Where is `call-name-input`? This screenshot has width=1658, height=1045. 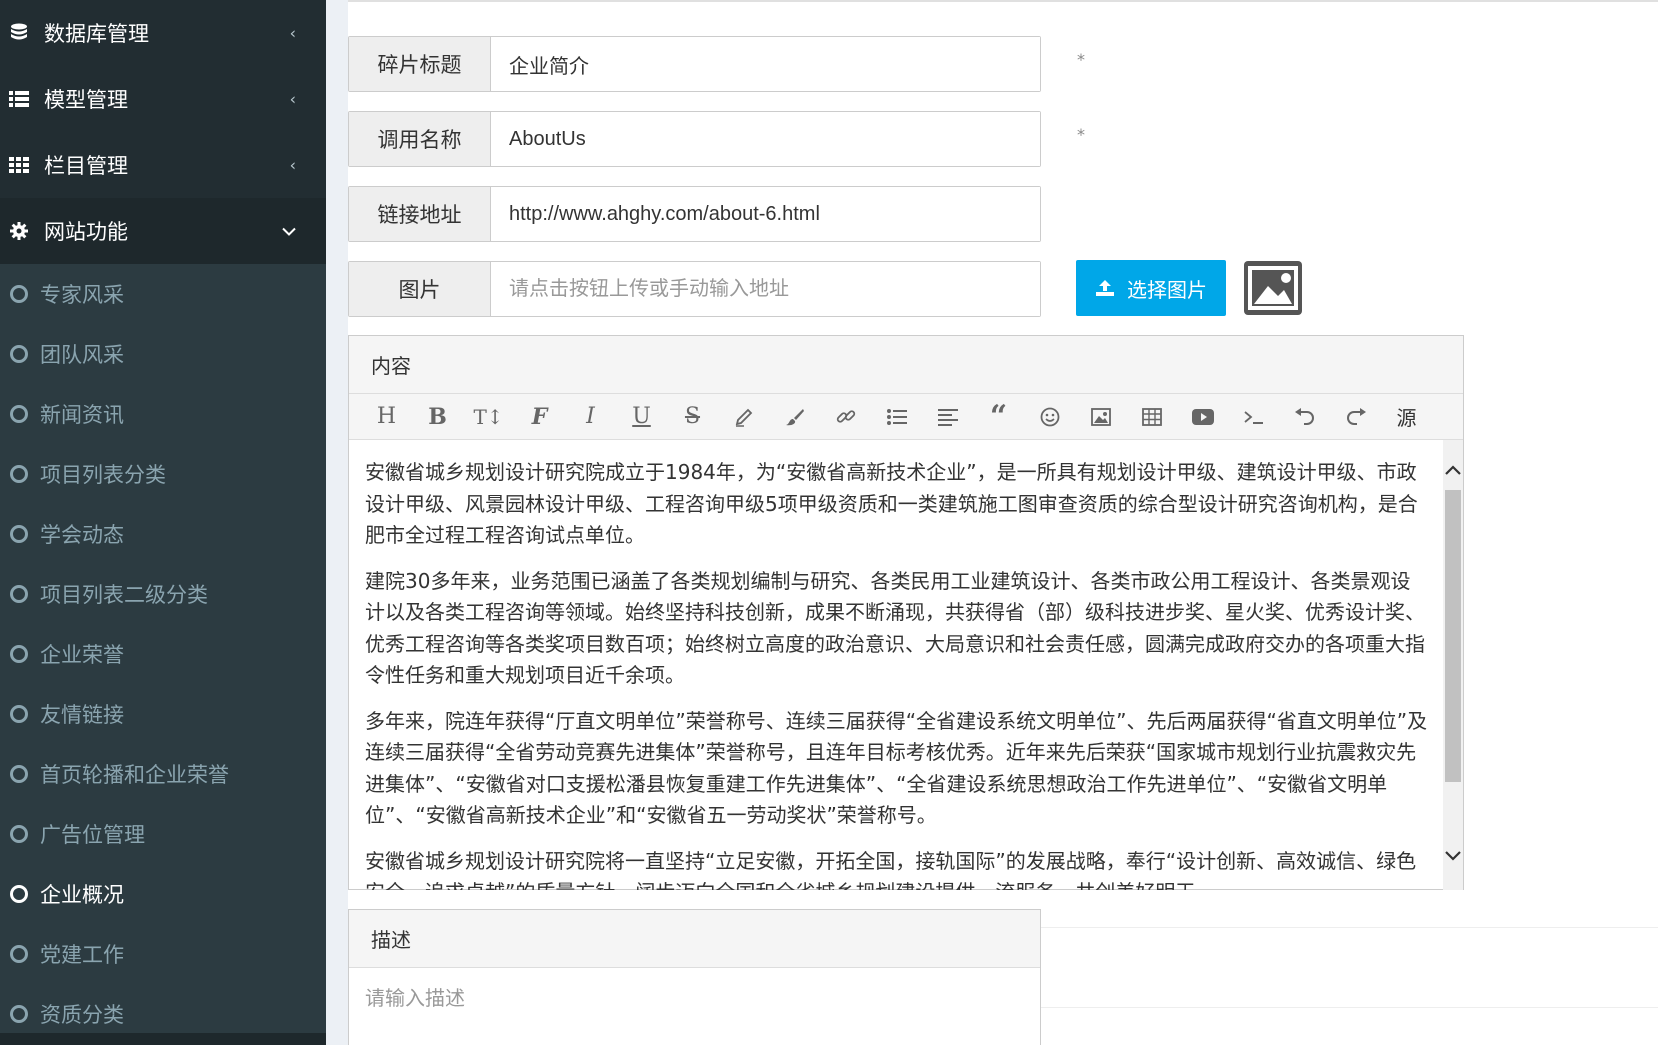
call-name-input is located at coordinates (765, 139).